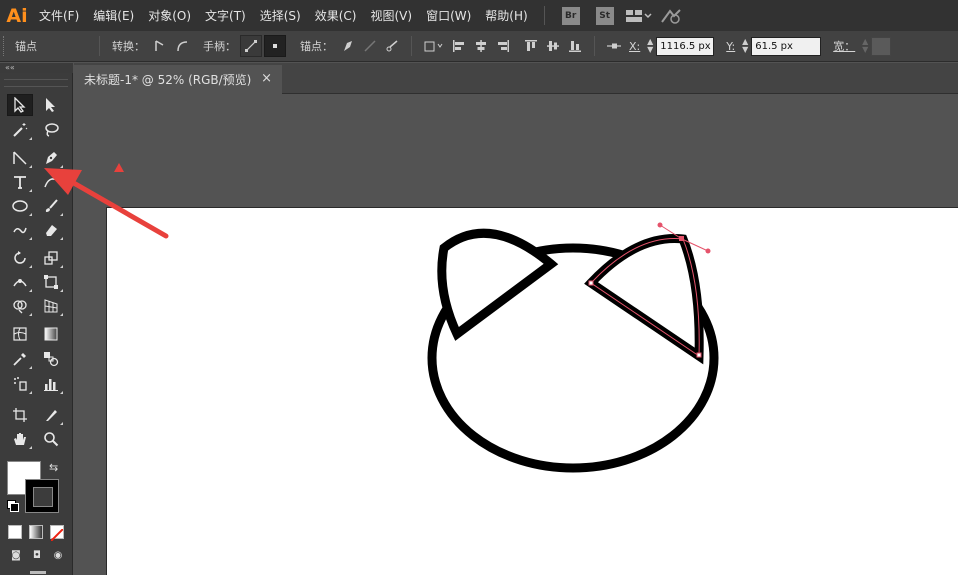 The height and width of the screenshot is (575, 958). What do you see at coordinates (392, 46) in the screenshot?
I see `cut-path-icon` at bounding box center [392, 46].